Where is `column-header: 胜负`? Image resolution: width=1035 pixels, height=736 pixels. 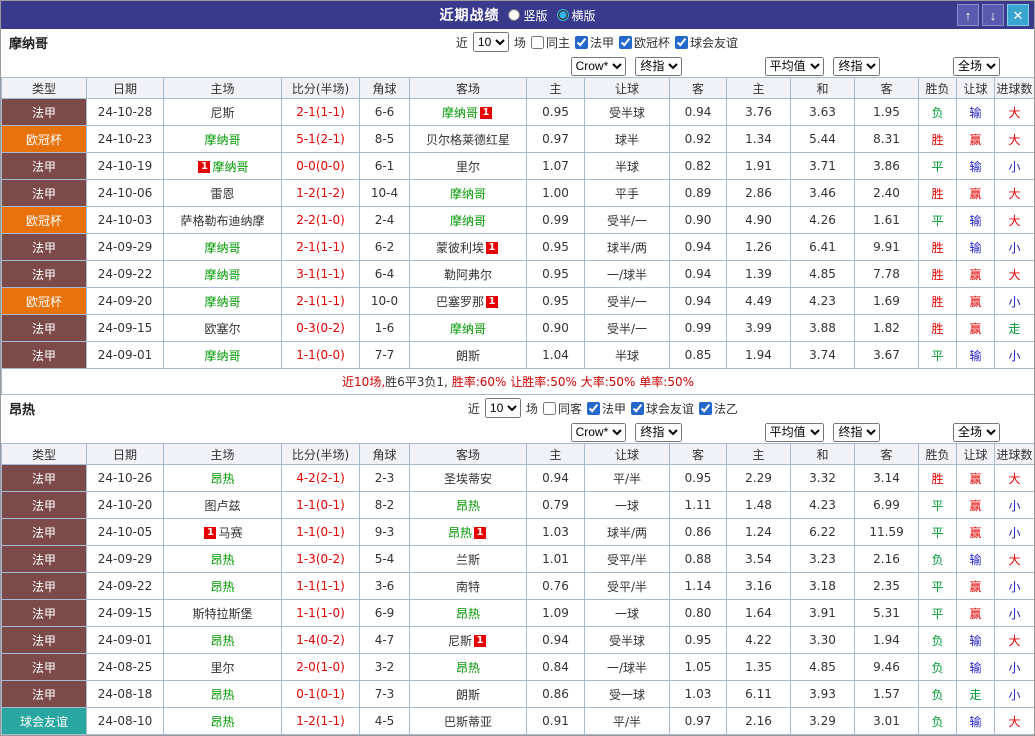 column-header: 胜负 is located at coordinates (938, 88).